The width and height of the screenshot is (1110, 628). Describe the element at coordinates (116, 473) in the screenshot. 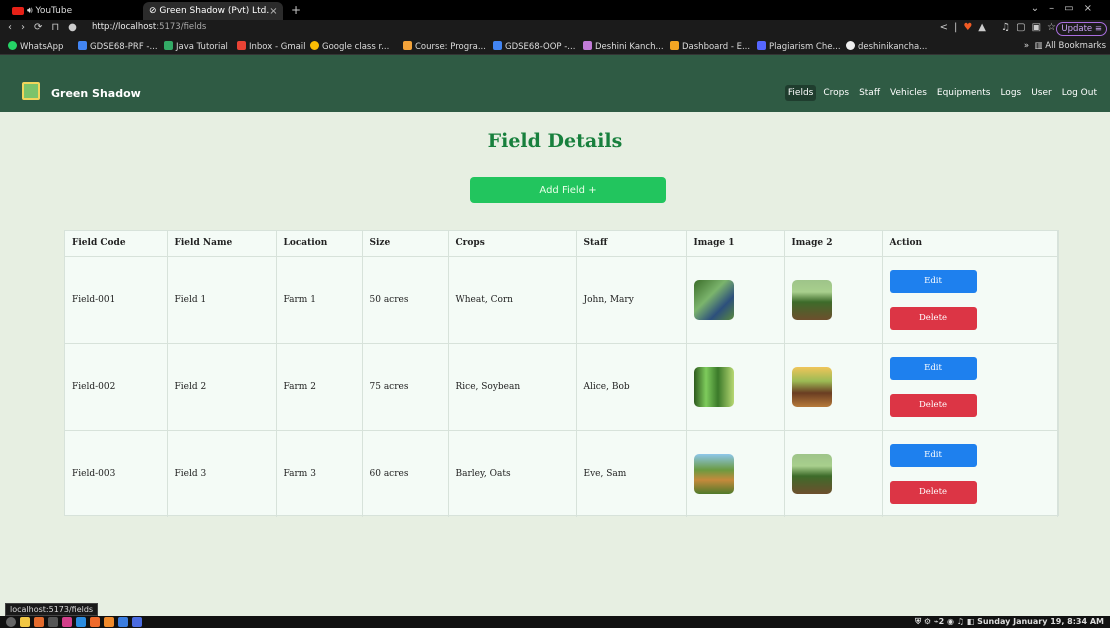

I see `cell-field-code: Field-003` at that location.